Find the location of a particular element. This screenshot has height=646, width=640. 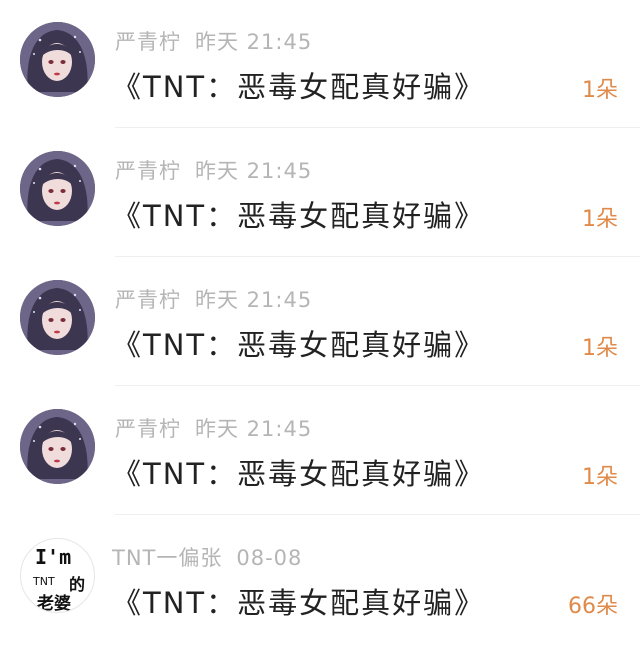

timestamp: 08-08 is located at coordinates (269, 558).